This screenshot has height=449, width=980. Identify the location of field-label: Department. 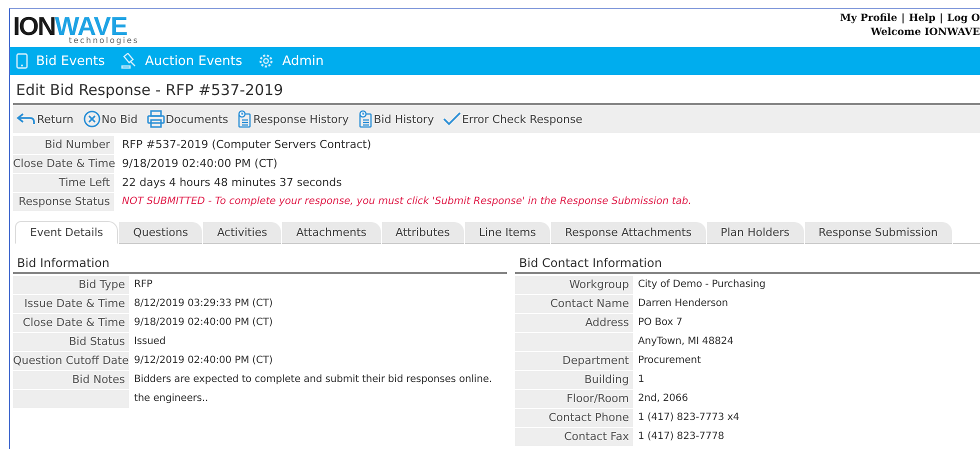
(574, 361).